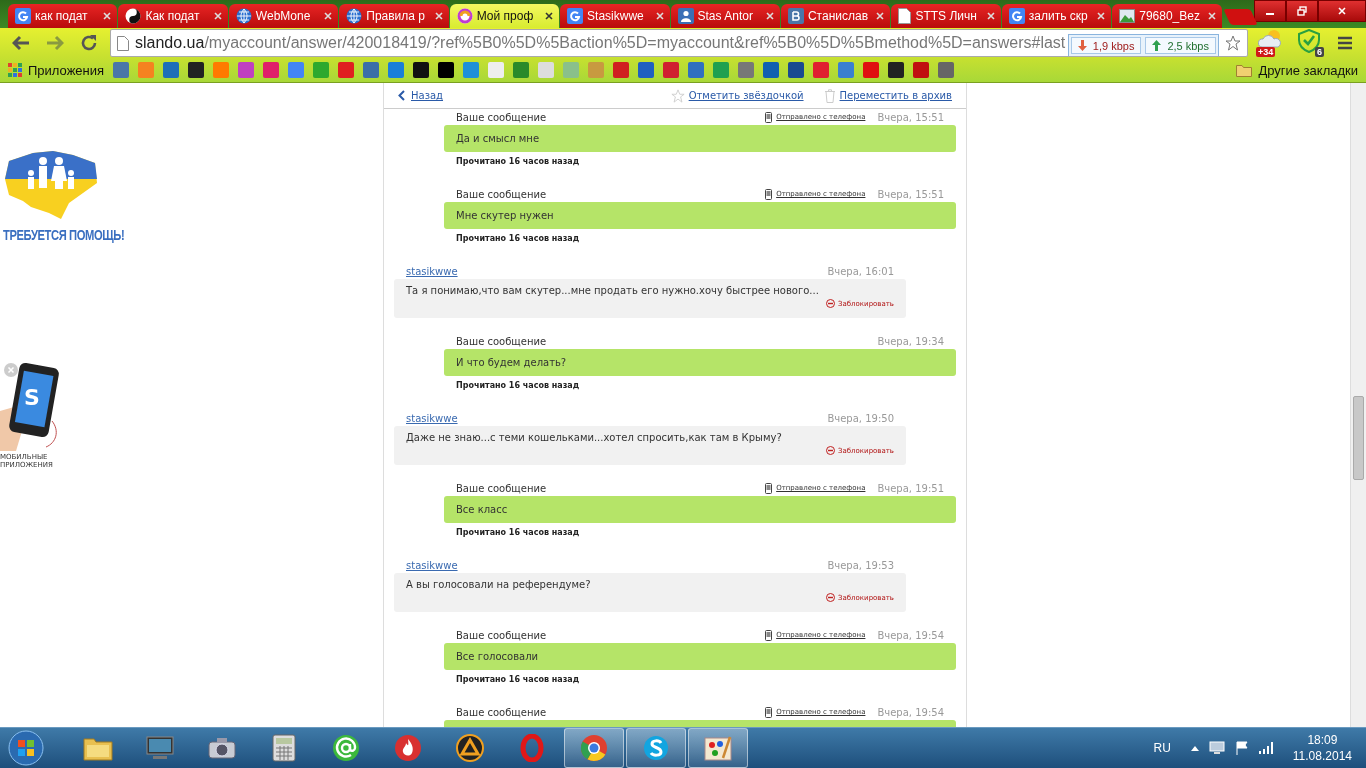 This screenshot has height=768, width=1366. Describe the element at coordinates (394, 16) in the screenshot. I see `browser-tab: Правила р` at that location.